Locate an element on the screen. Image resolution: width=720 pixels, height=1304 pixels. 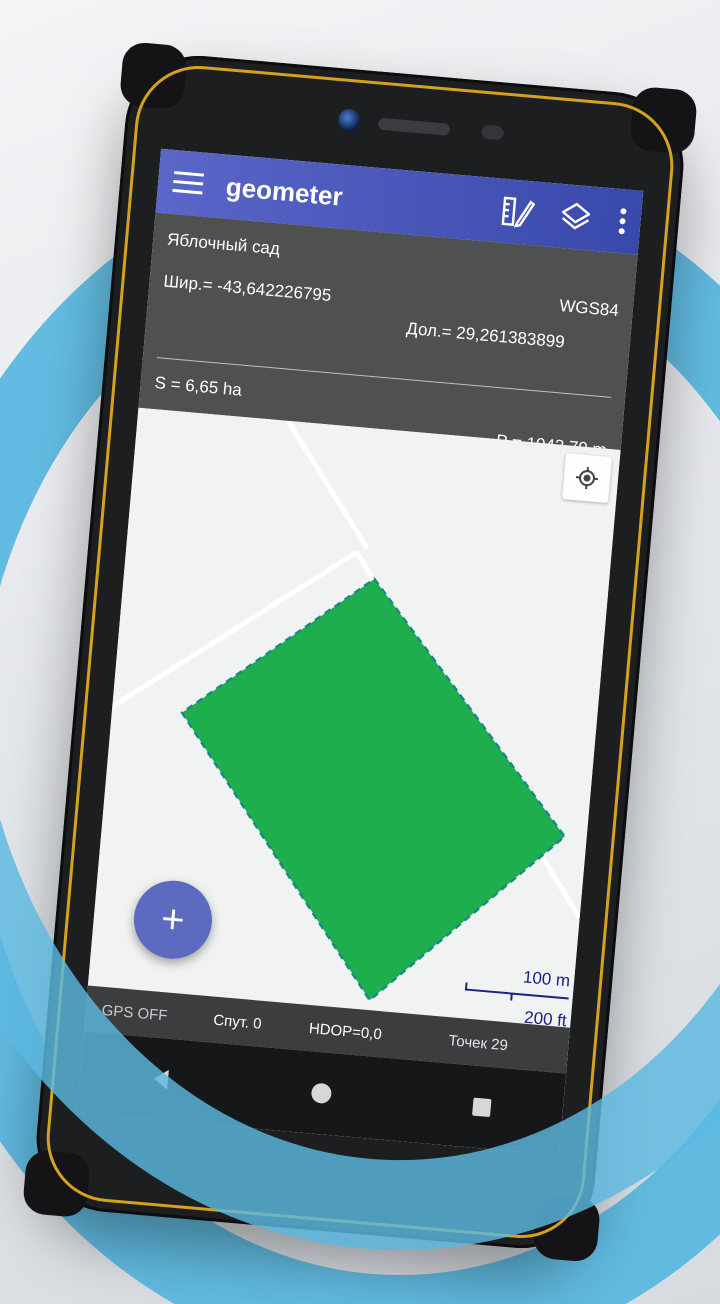
longitude-value: Дол.= 29,261383899 is located at coordinates (485, 335).